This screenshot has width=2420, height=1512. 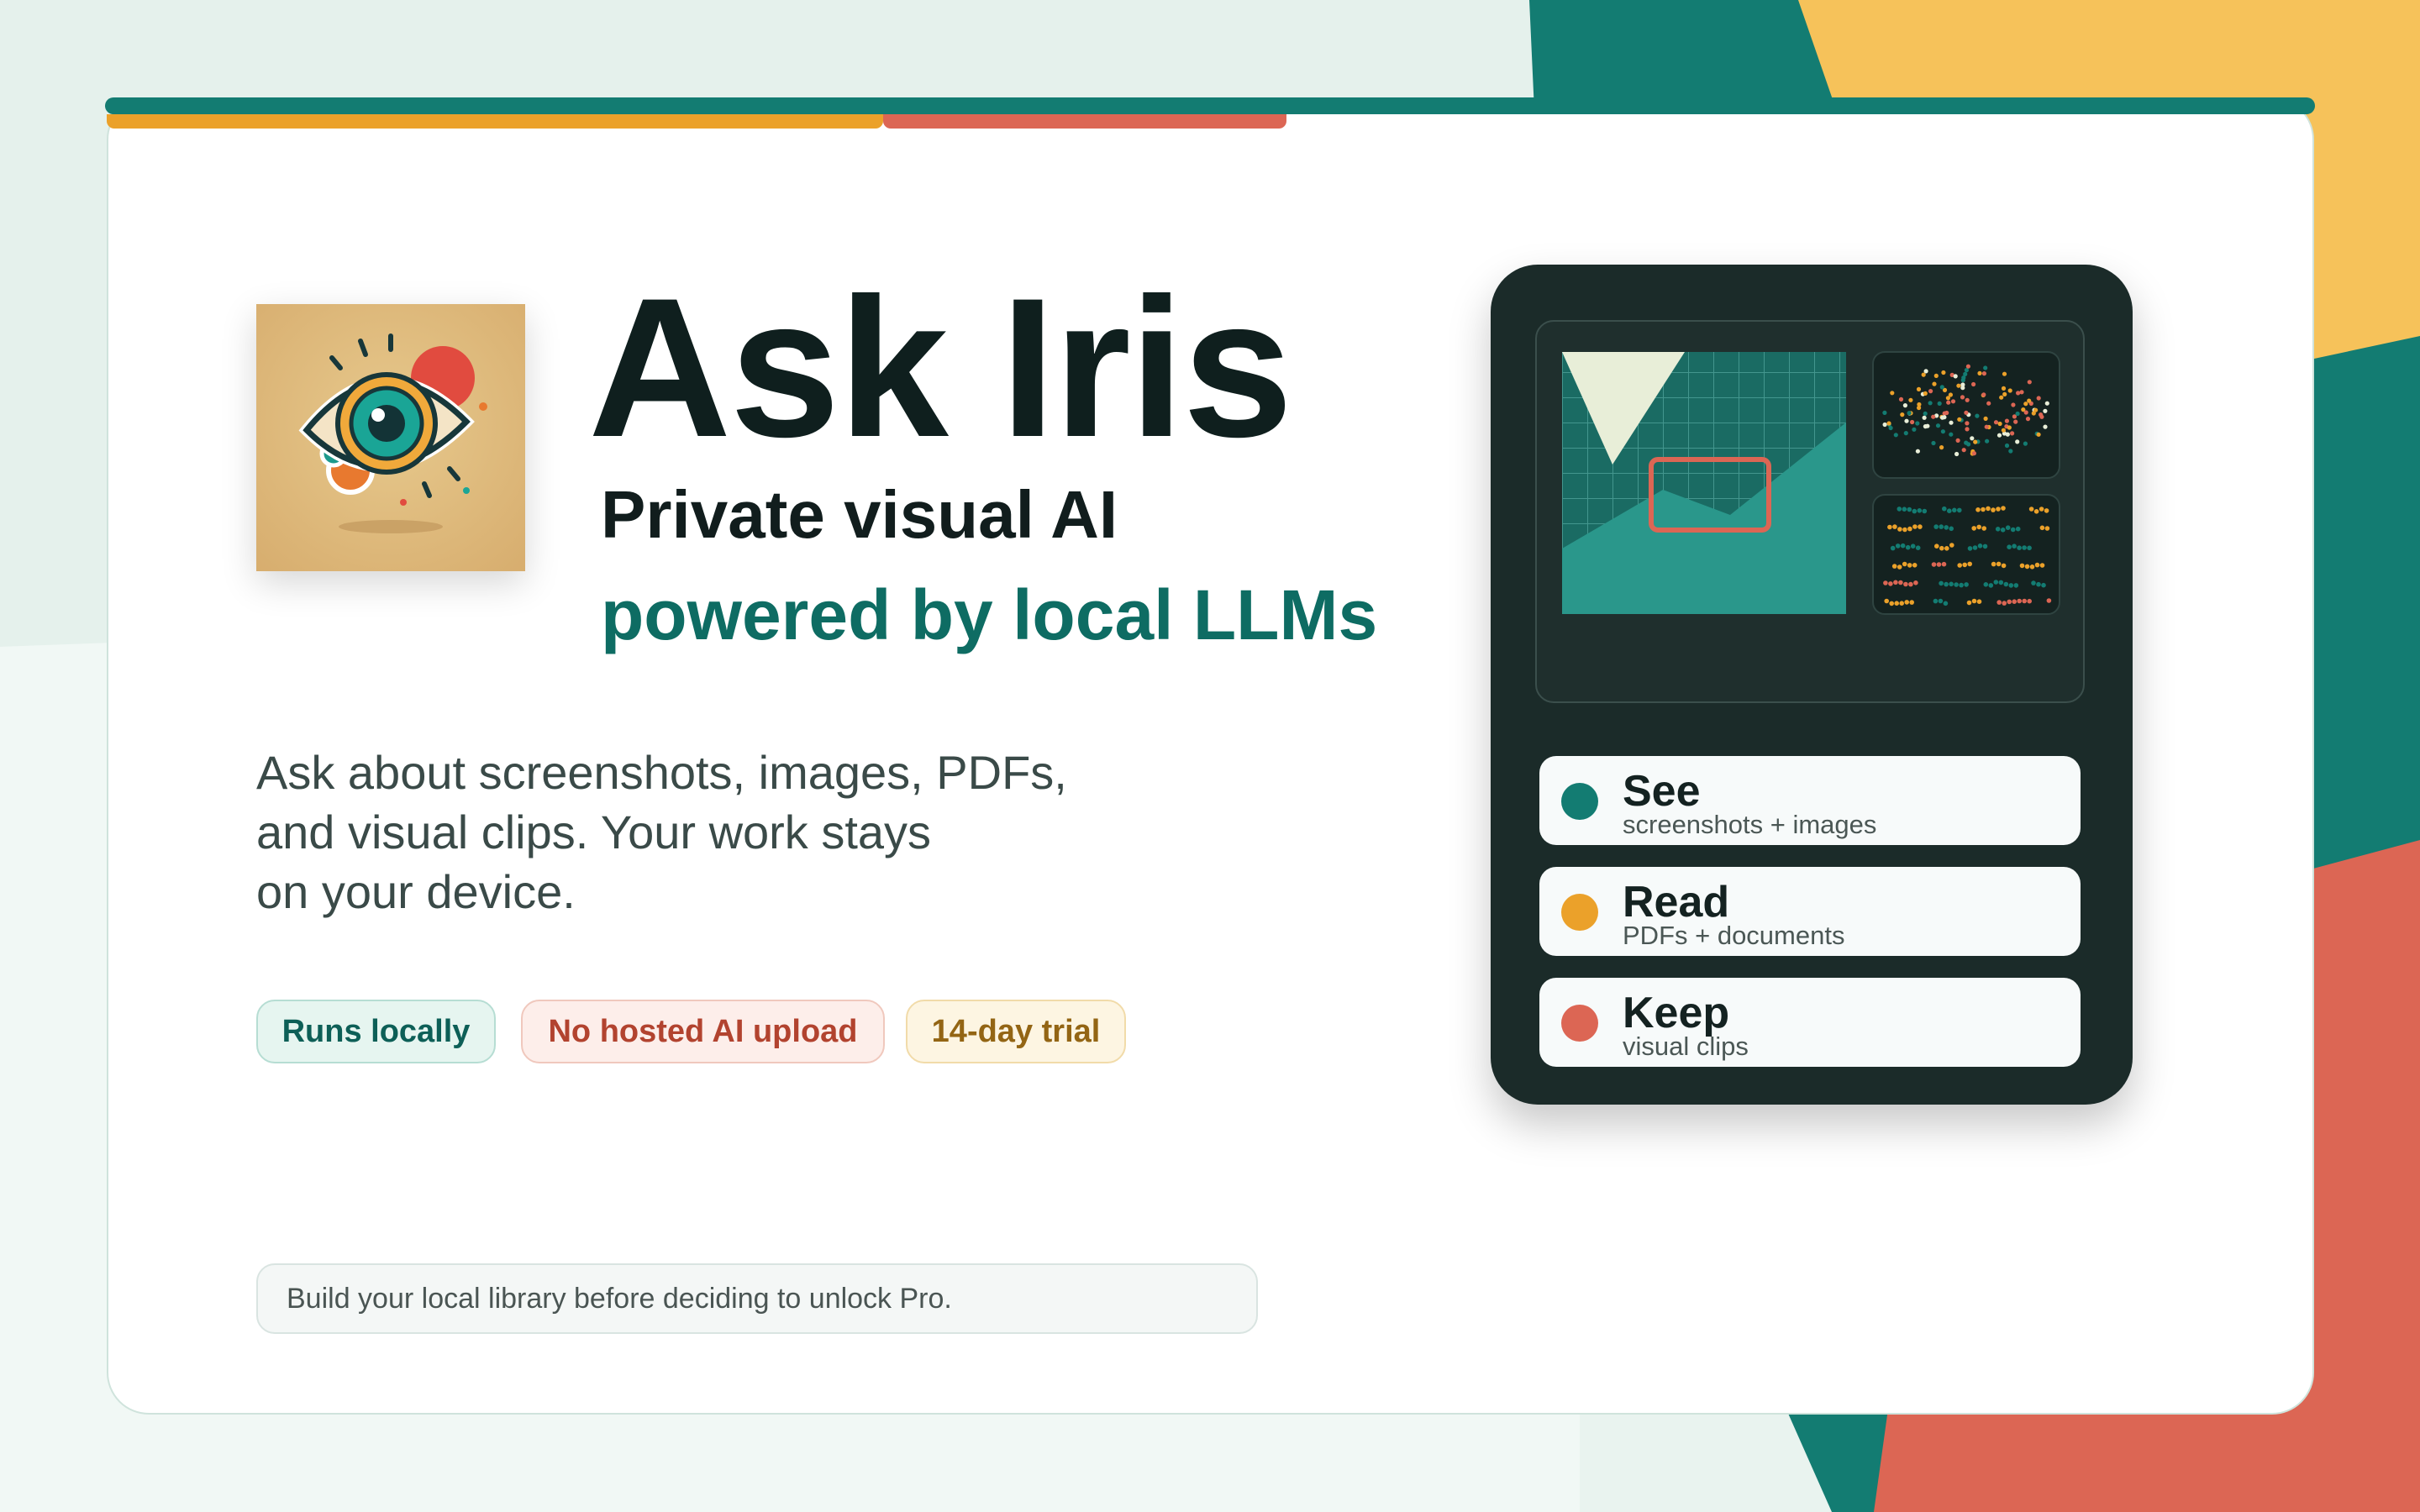 What do you see at coordinates (1810, 511) in the screenshot?
I see `preview-screen` at bounding box center [1810, 511].